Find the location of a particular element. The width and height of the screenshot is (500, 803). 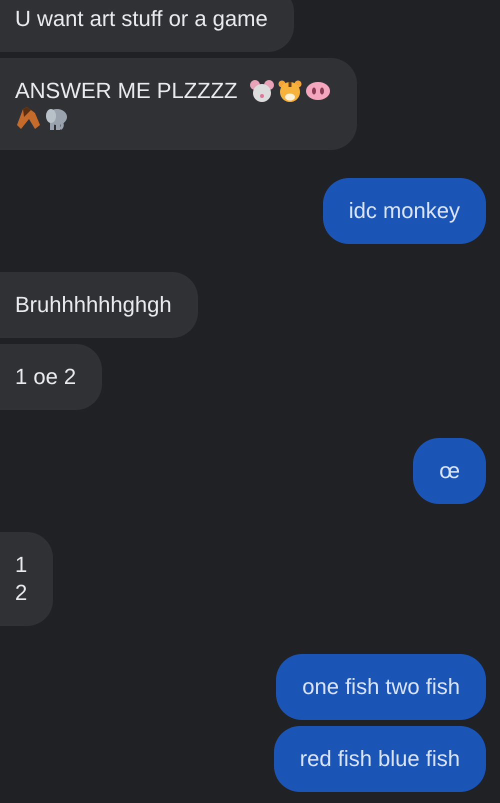

message-text: idc monkey is located at coordinates (404, 210).